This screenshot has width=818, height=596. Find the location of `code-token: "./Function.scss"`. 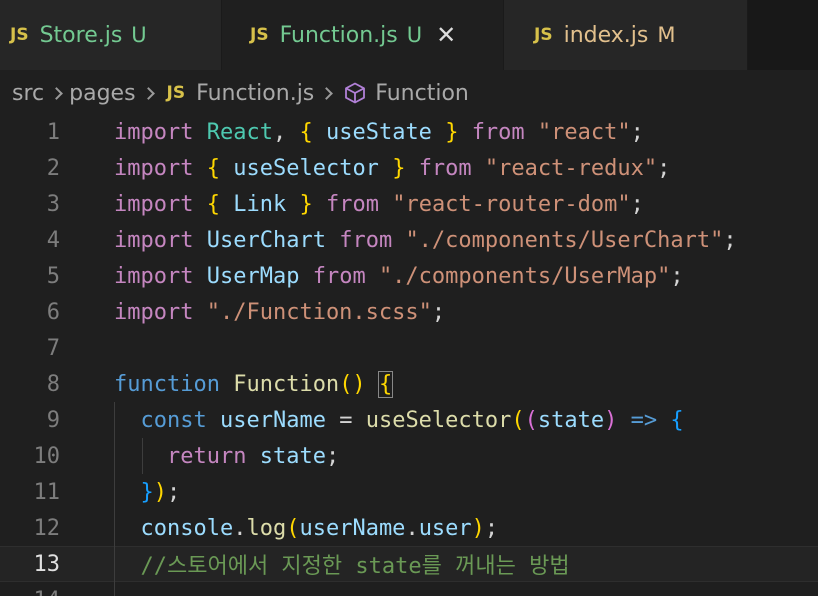

code-token: "./Function.scss" is located at coordinates (319, 312).